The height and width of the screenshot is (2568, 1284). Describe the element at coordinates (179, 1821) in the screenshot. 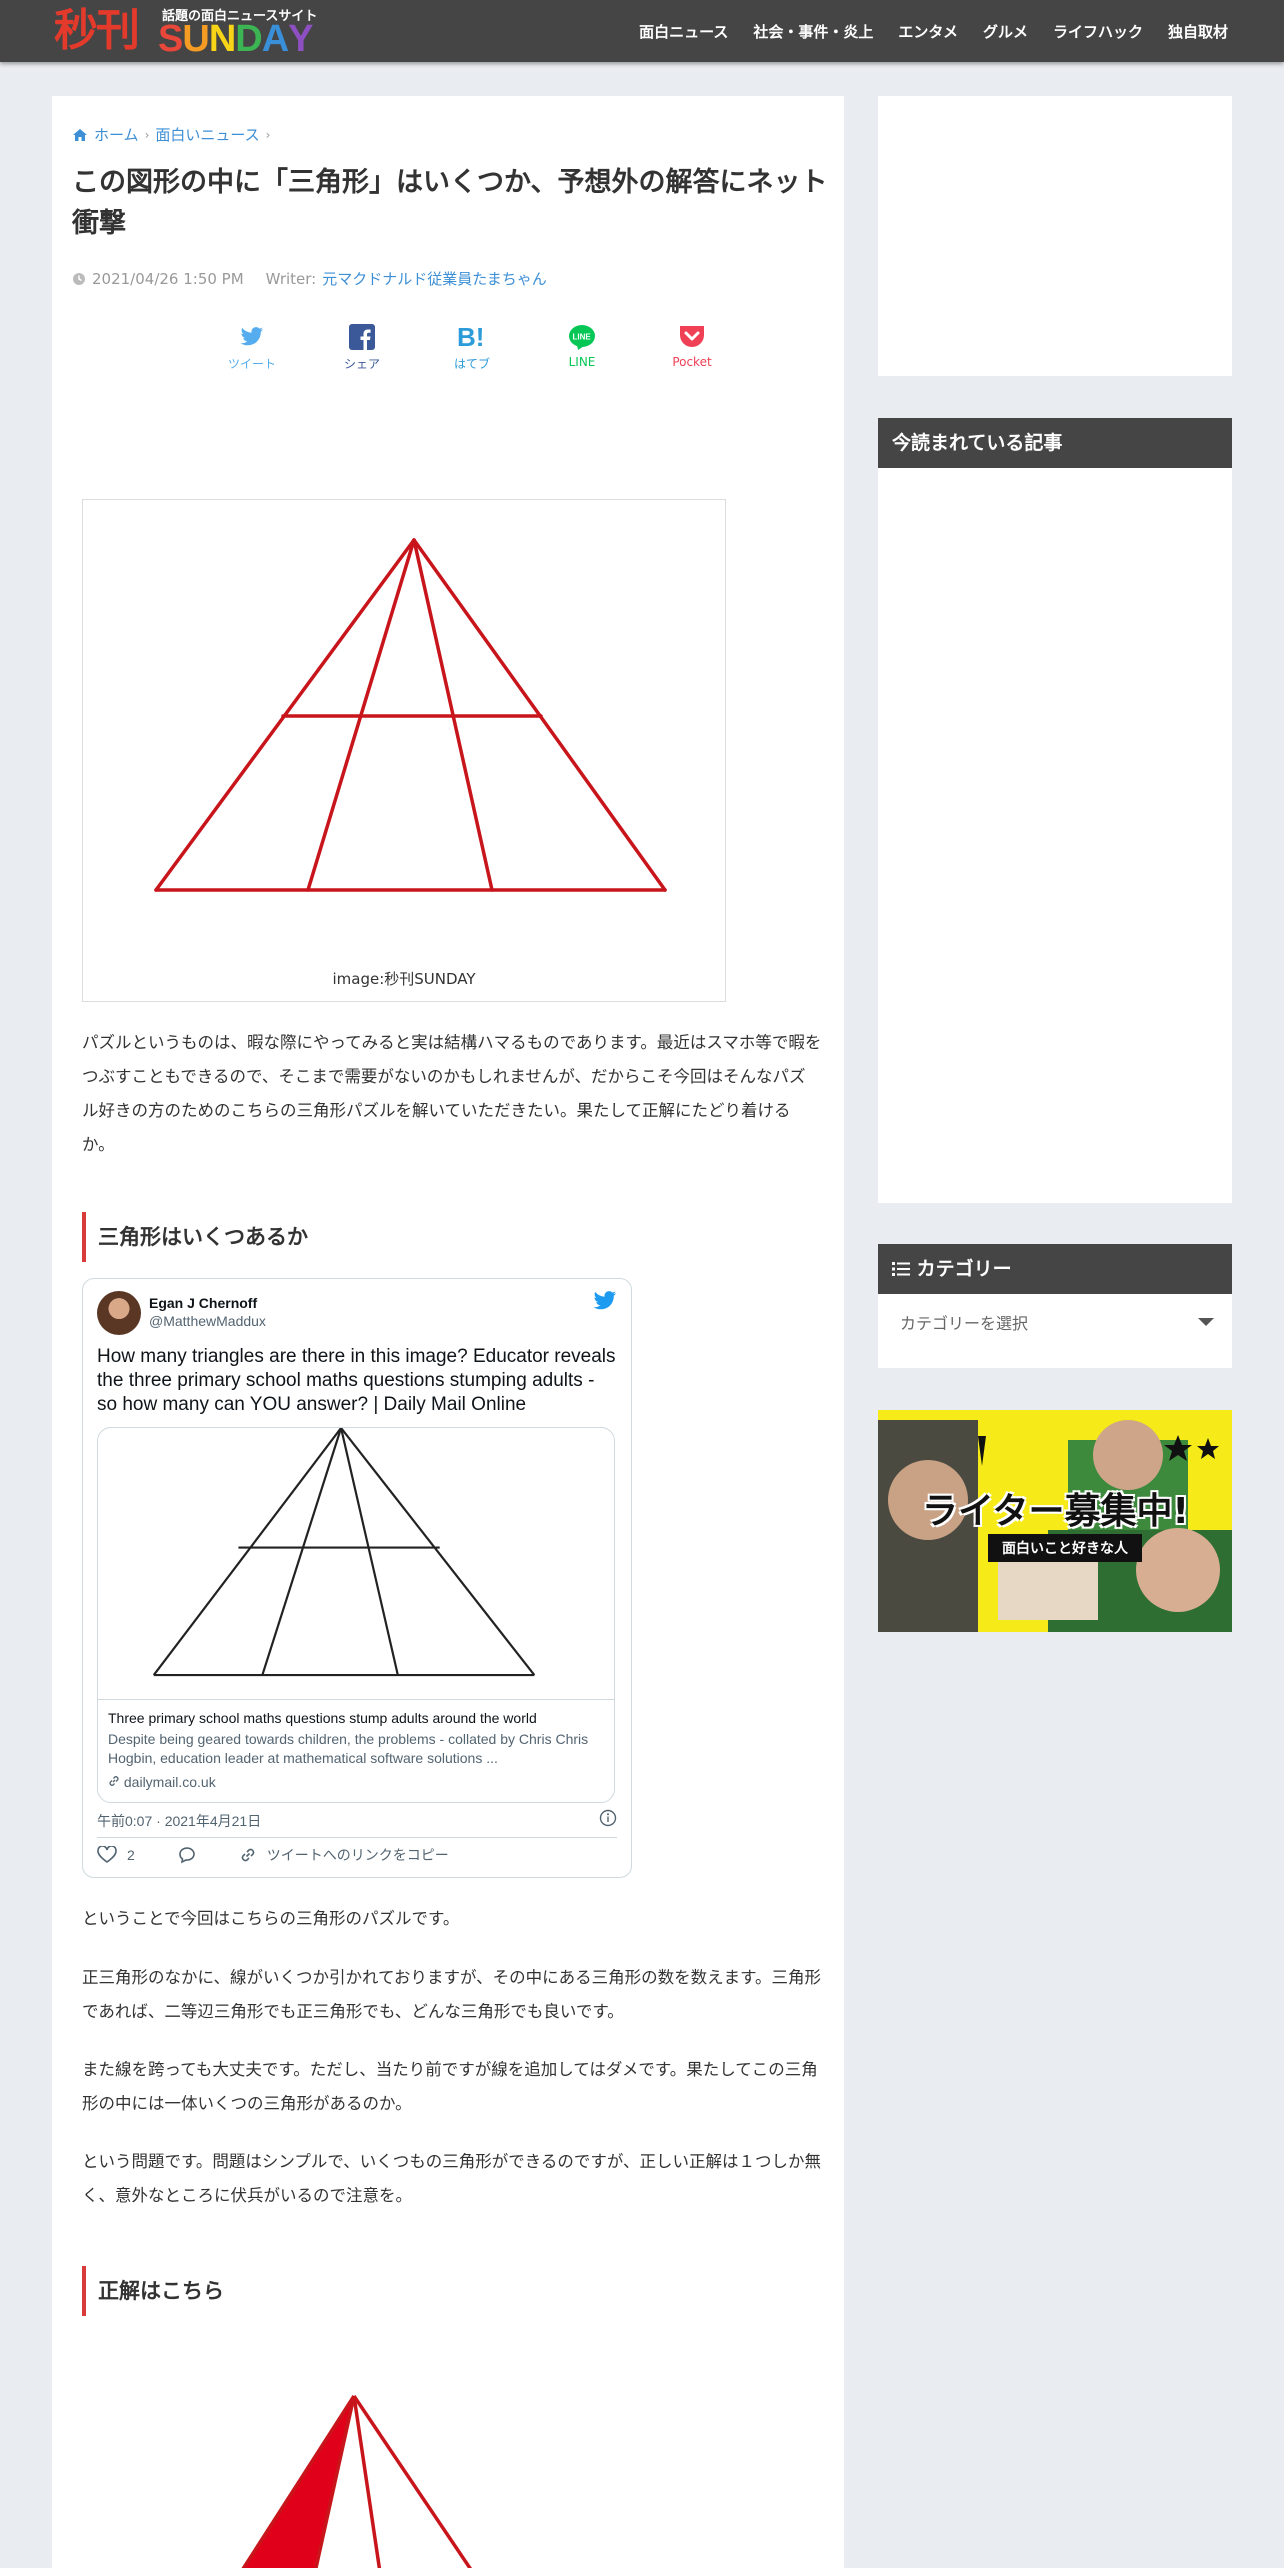

I see `tweet-date: 午前0:07 · 2021年4月21日` at that location.